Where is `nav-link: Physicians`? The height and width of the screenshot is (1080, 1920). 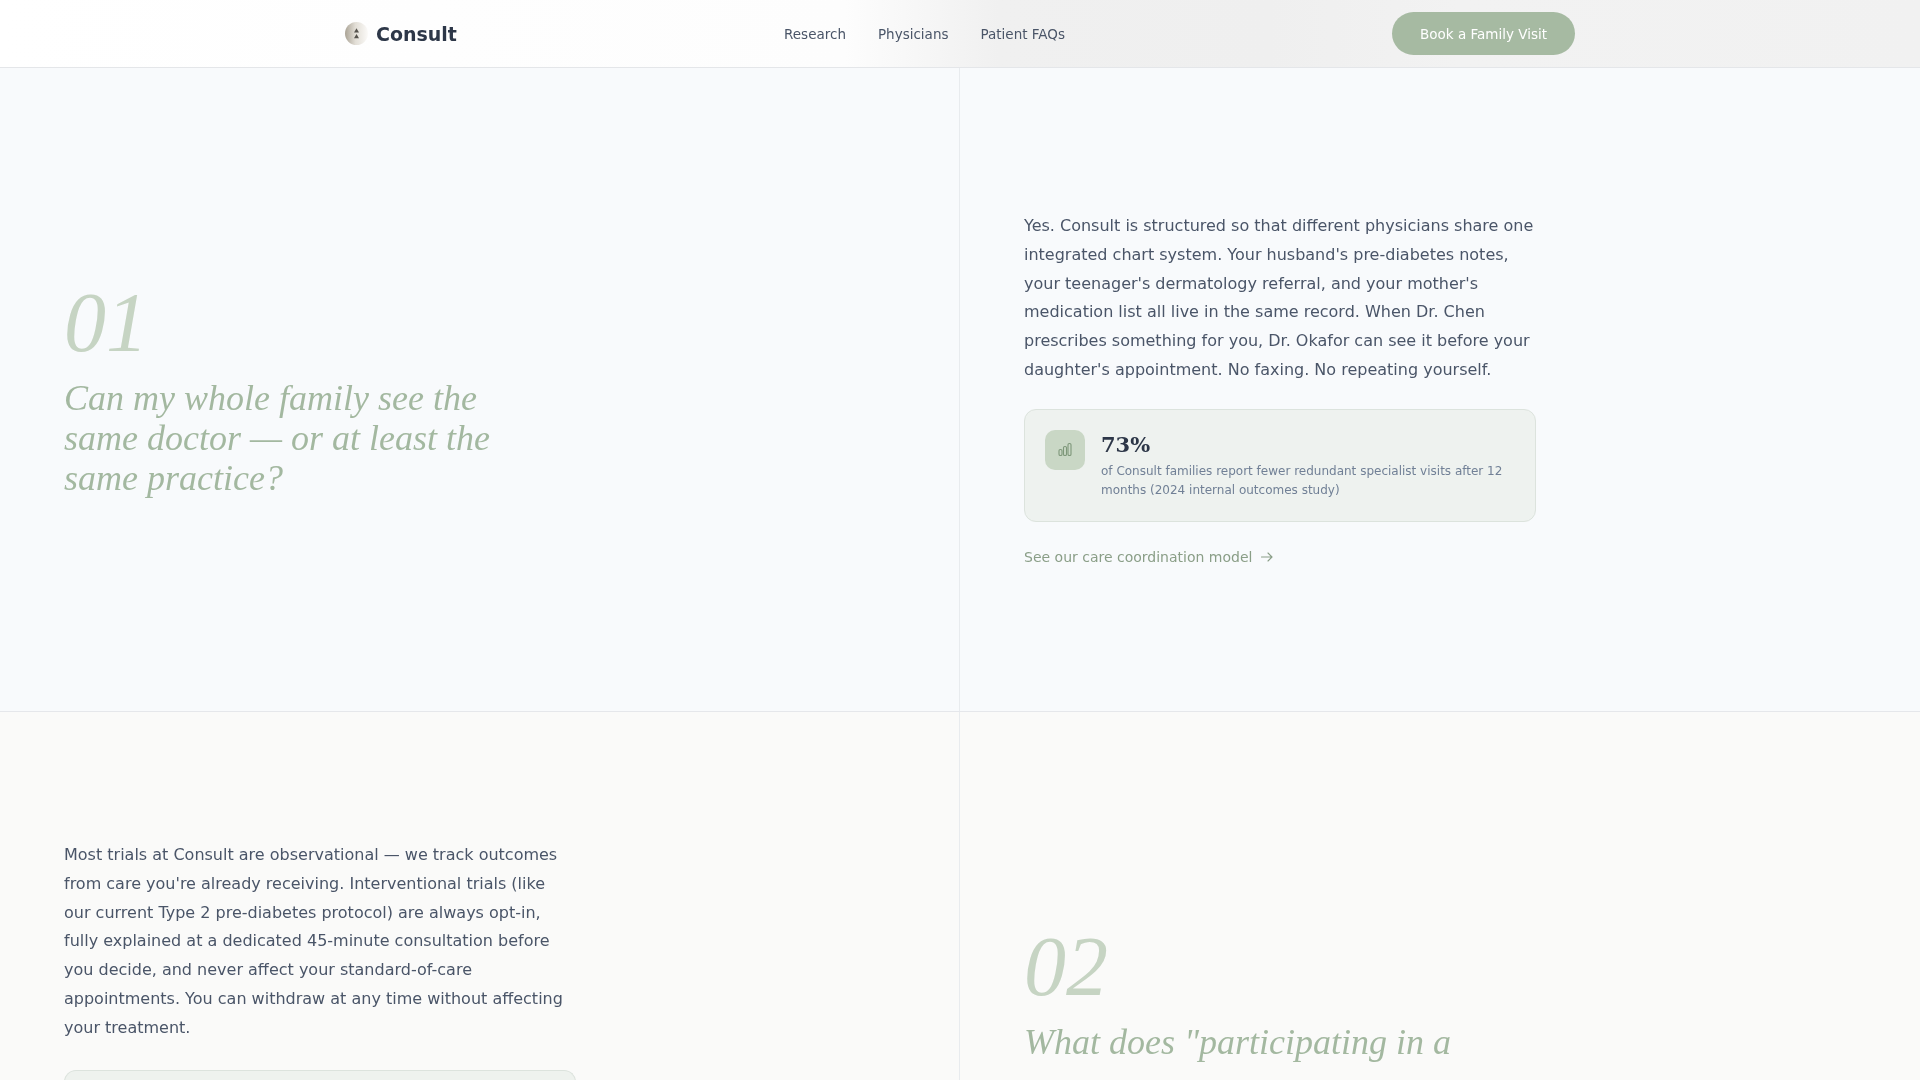 nav-link: Physicians is located at coordinates (913, 33).